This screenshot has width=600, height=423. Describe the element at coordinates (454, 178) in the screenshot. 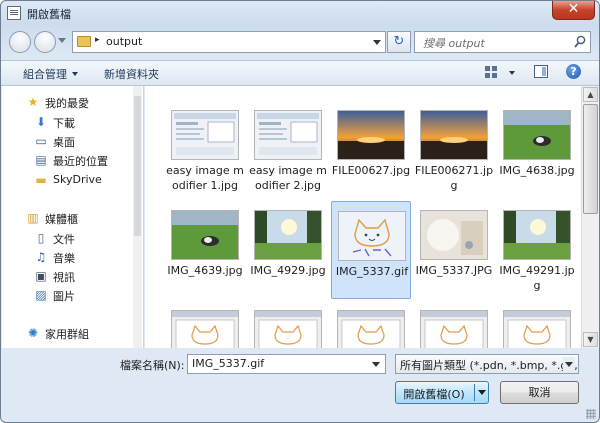

I see `file-name: FILE006271.jpg` at that location.